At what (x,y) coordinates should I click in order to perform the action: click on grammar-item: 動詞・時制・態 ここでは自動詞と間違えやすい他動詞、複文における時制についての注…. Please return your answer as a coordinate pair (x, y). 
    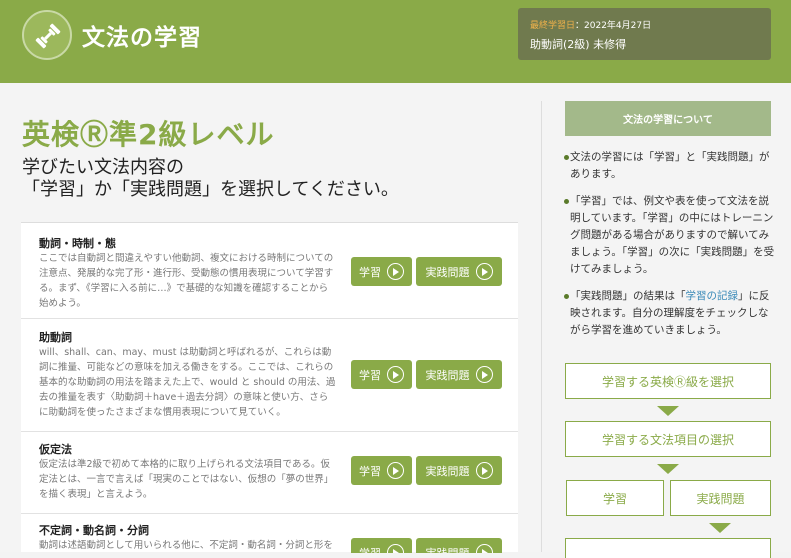
    Looking at the image, I should click on (269, 271).